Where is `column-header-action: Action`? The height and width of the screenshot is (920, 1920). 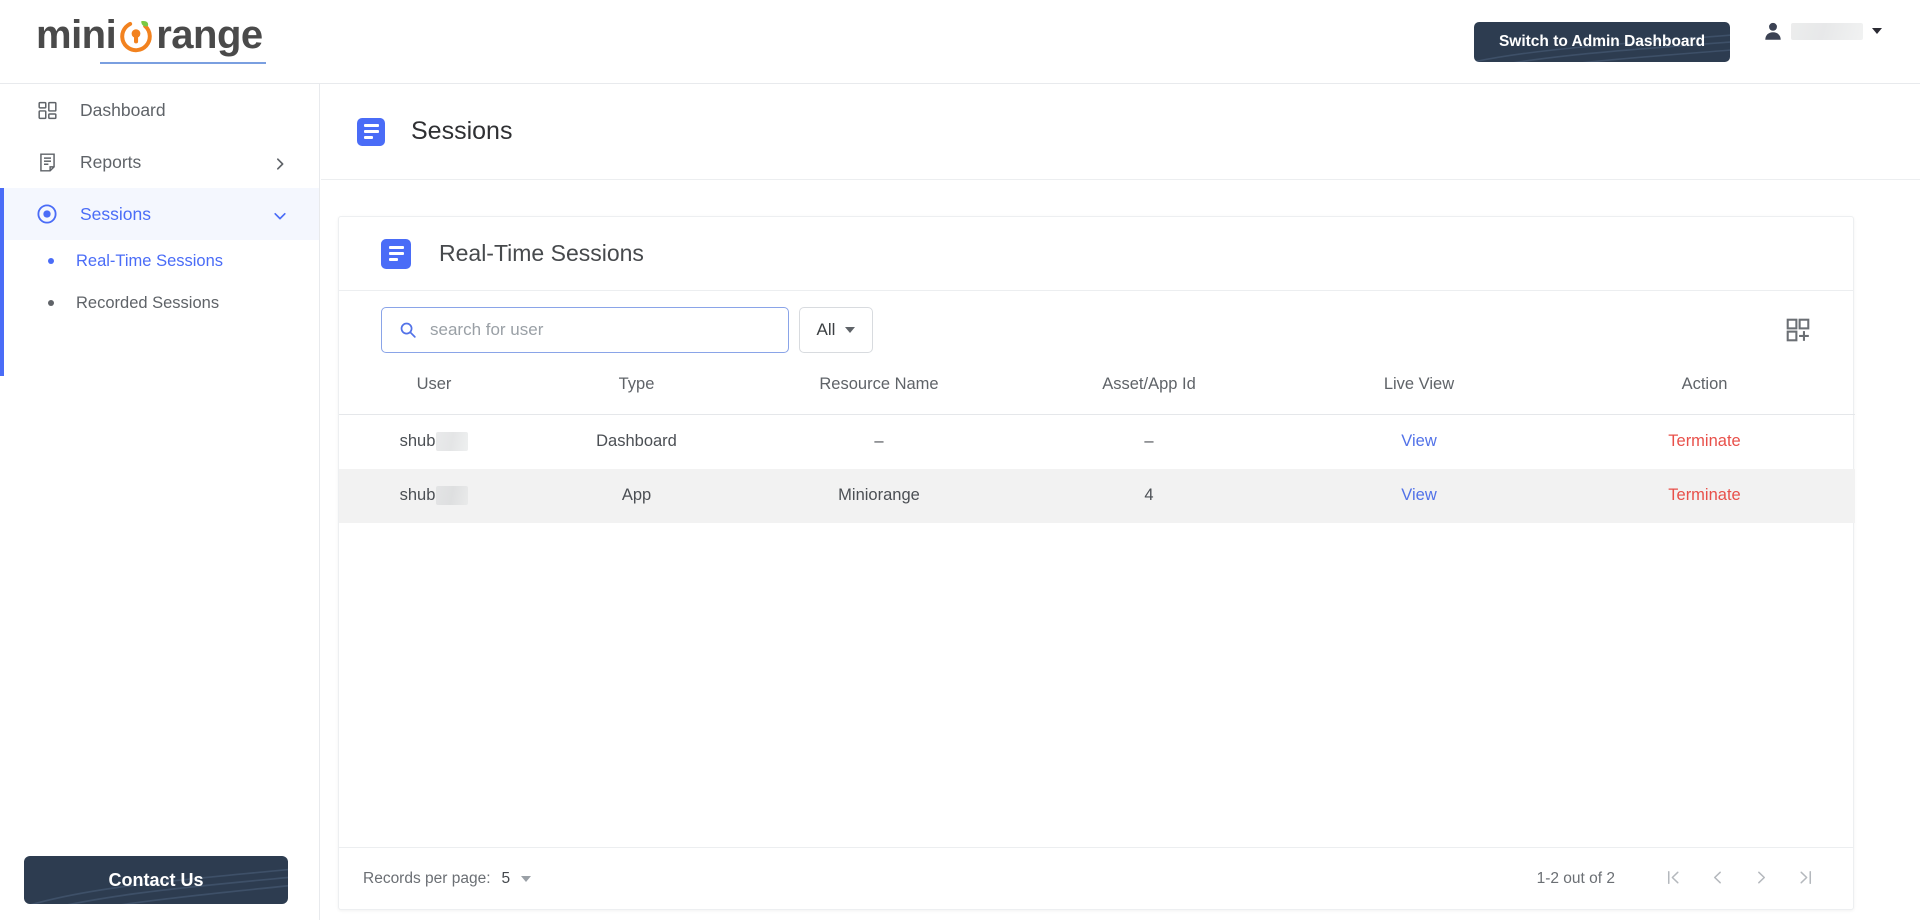
column-header-action: Action is located at coordinates (1704, 392).